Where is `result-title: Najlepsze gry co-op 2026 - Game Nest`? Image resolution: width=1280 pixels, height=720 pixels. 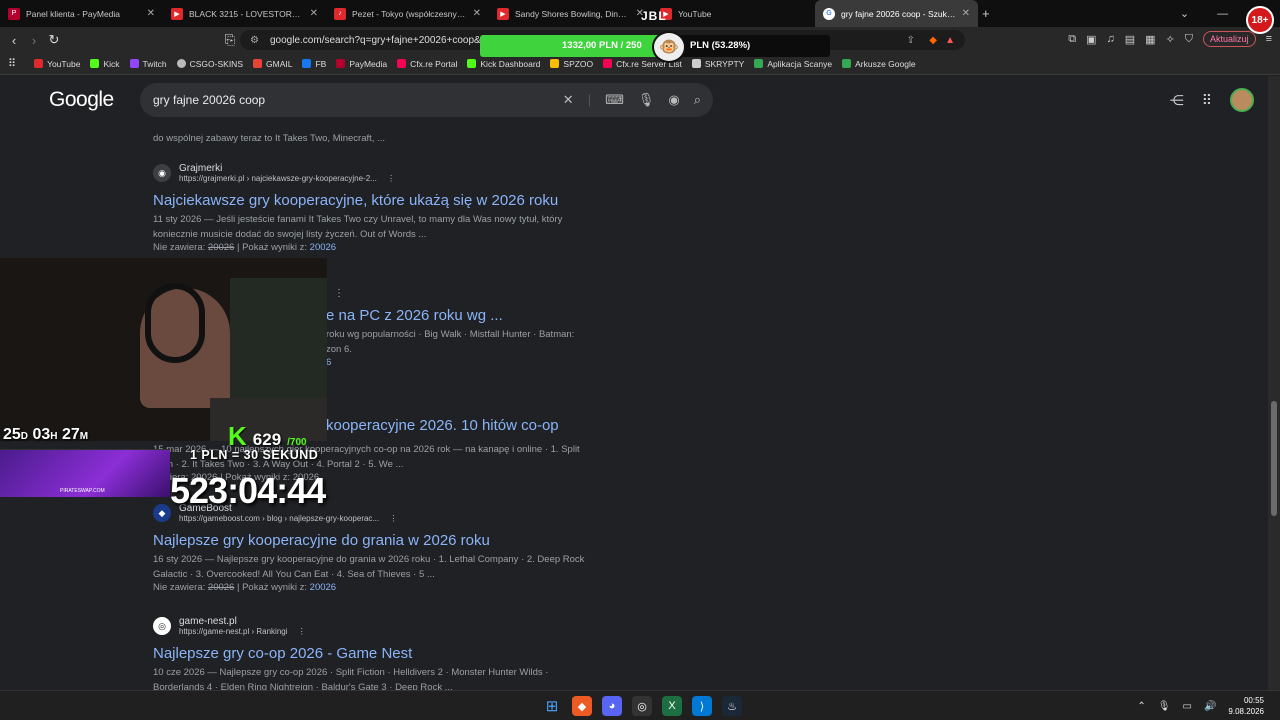 result-title: Najlepsze gry co-op 2026 - Game Nest is located at coordinates (373, 653).